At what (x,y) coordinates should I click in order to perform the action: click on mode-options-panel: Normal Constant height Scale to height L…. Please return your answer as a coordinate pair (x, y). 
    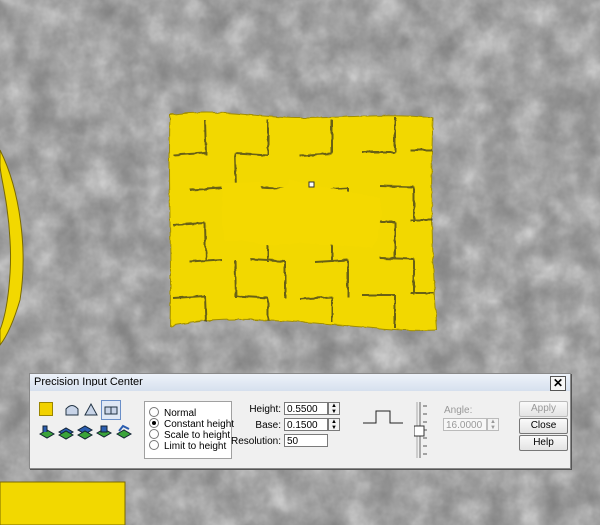
    Looking at the image, I should click on (189, 430).